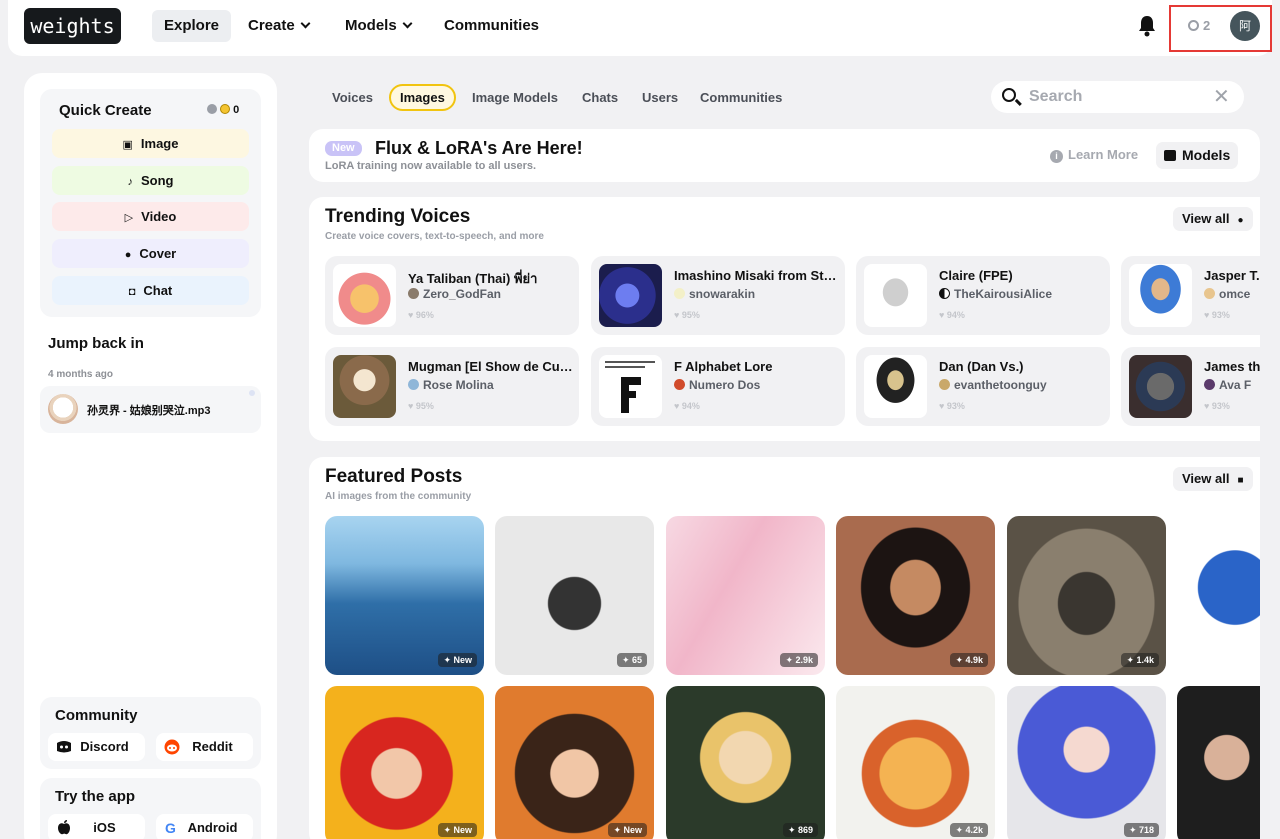  Describe the element at coordinates (1119, 97) in the screenshot. I see `search-input` at that location.